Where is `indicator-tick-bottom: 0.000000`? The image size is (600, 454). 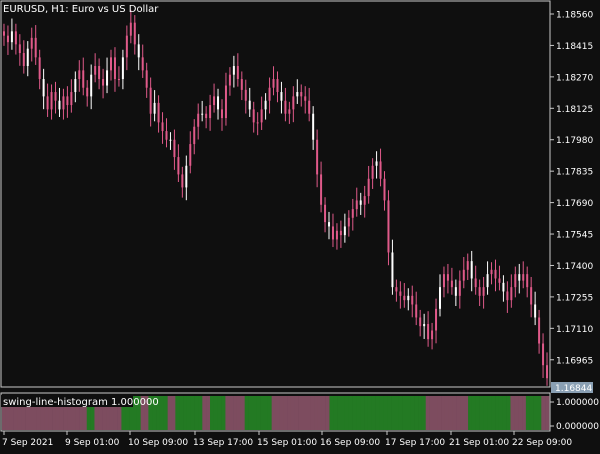
indicator-tick-bottom: 0.000000 is located at coordinates (577, 427).